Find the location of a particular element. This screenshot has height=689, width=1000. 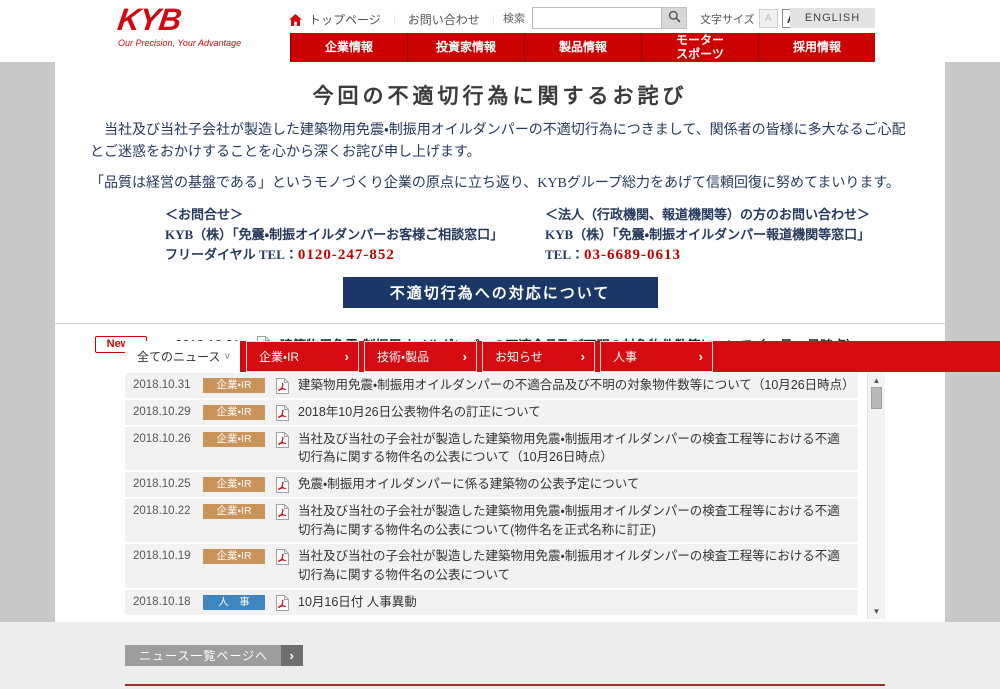

news-row: 2018.10.29 企業・IR 2018年10月26日公表物件名の訂正について is located at coordinates (491, 412).